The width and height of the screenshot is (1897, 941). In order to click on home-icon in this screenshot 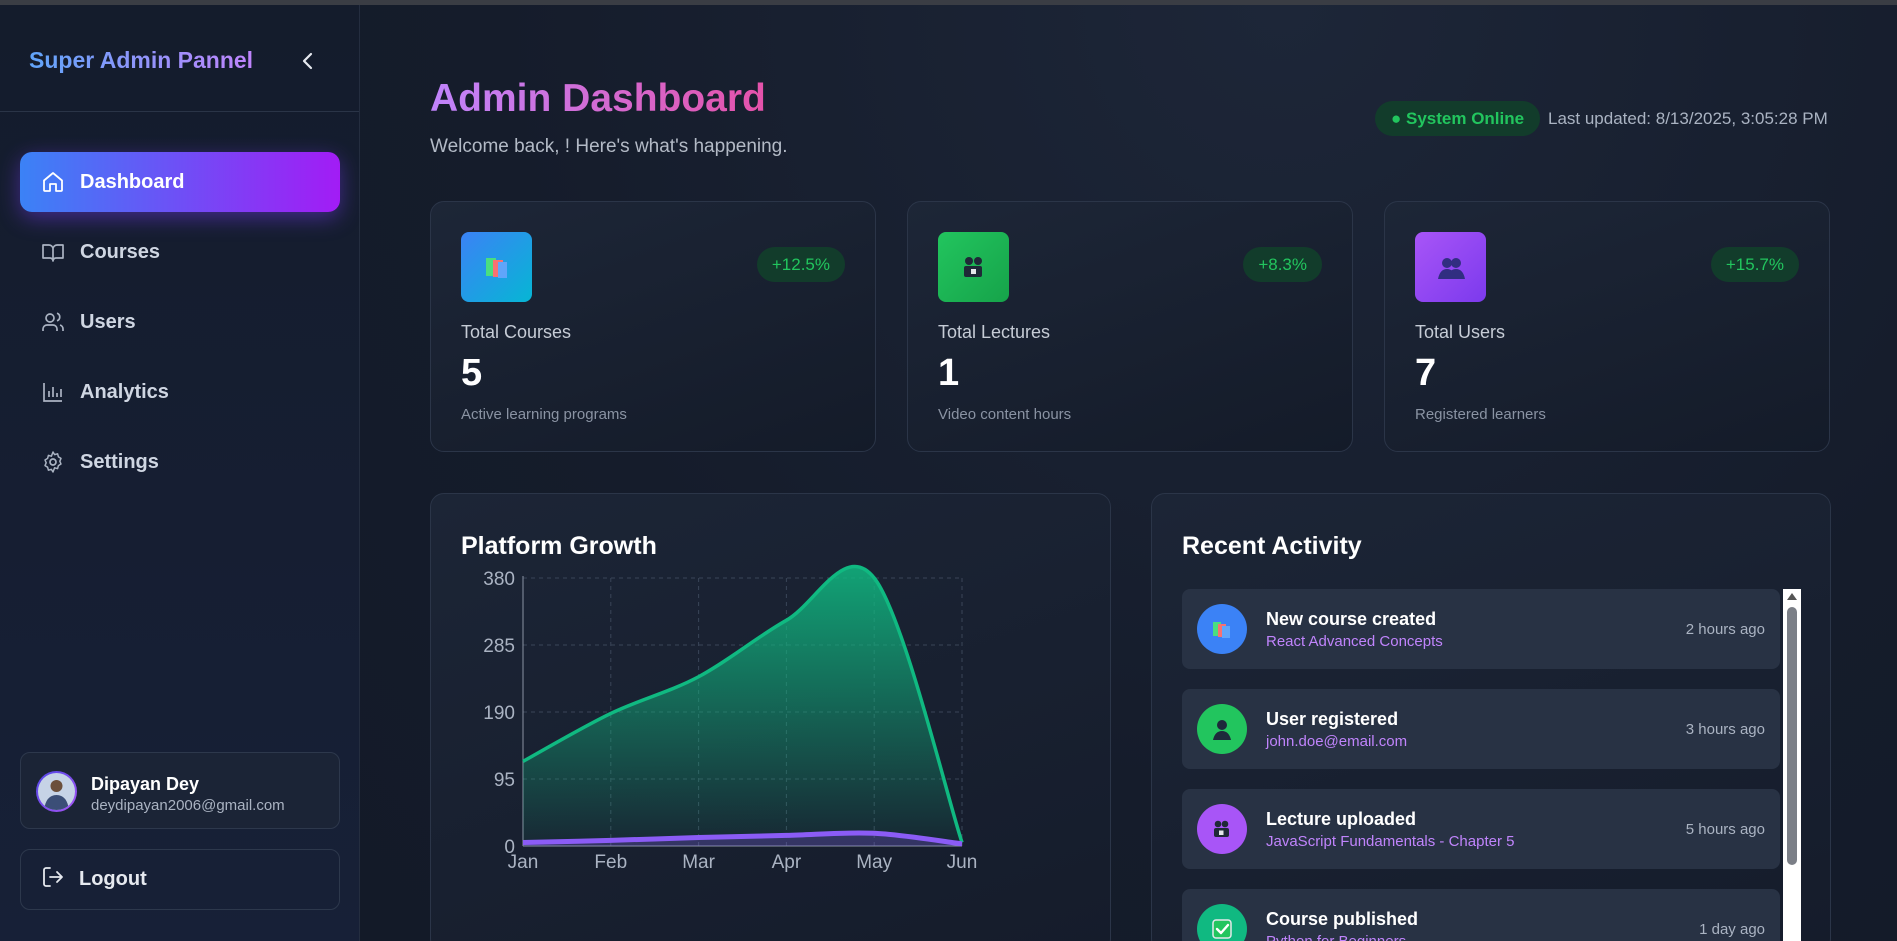, I will do `click(53, 182)`.